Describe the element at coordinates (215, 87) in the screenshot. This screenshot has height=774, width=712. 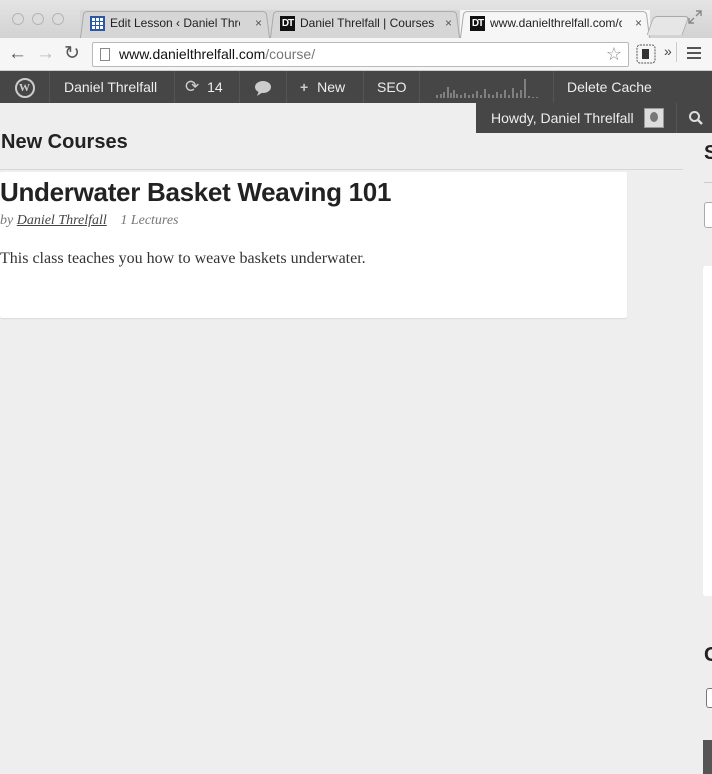
I see `updates-count: 14` at that location.